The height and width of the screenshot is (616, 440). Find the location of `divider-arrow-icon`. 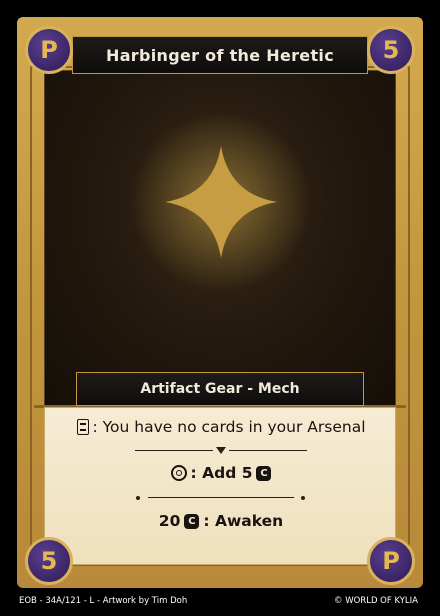

divider-arrow-icon is located at coordinates (221, 450).